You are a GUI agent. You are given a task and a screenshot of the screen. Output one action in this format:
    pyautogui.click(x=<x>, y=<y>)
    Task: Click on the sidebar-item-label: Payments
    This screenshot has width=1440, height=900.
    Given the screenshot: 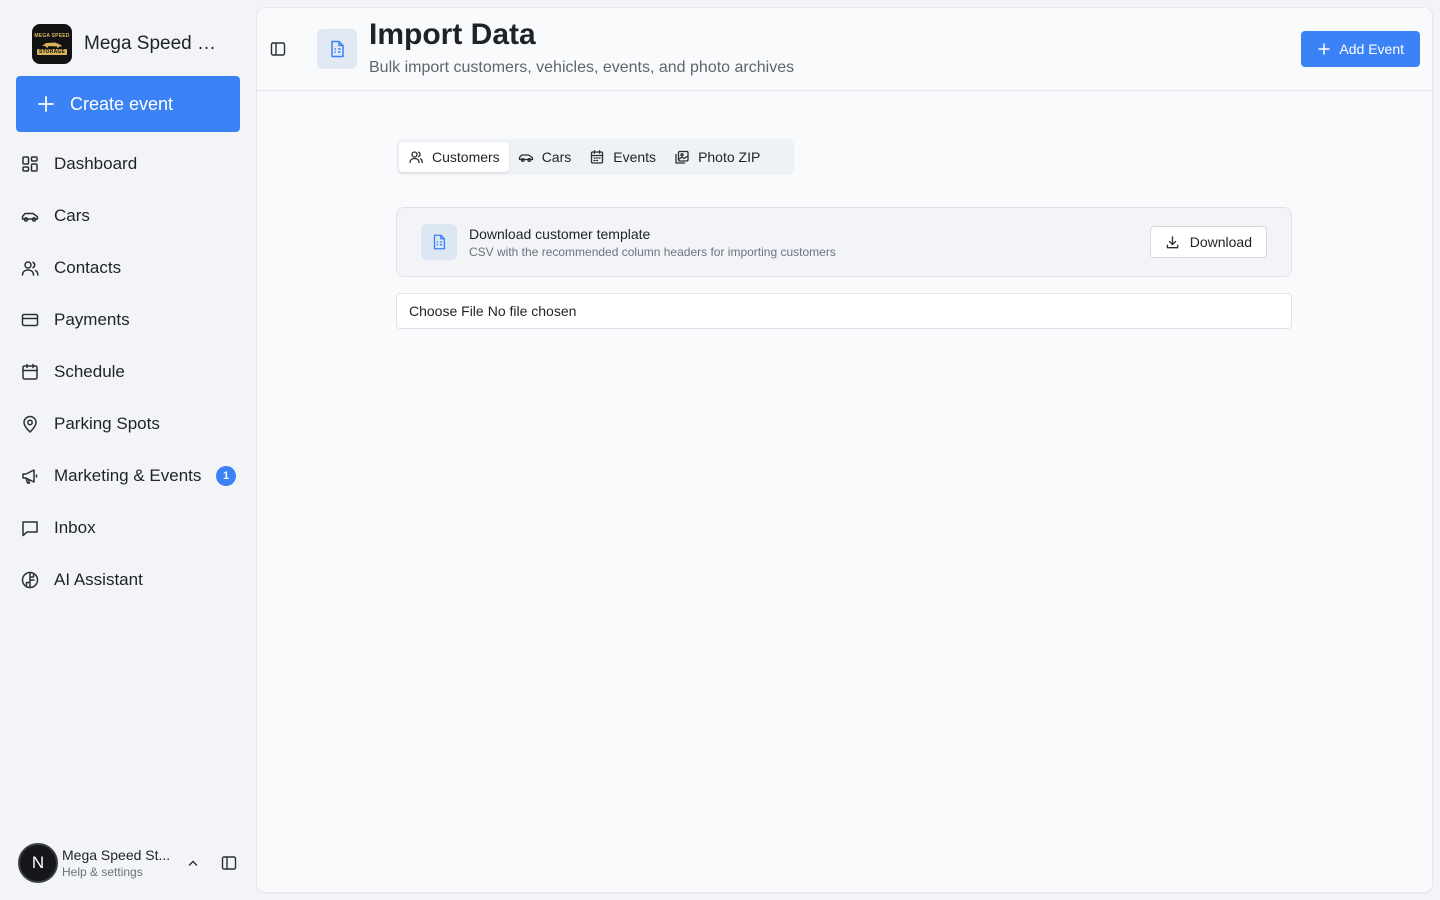 What is the action you would take?
    pyautogui.click(x=92, y=319)
    